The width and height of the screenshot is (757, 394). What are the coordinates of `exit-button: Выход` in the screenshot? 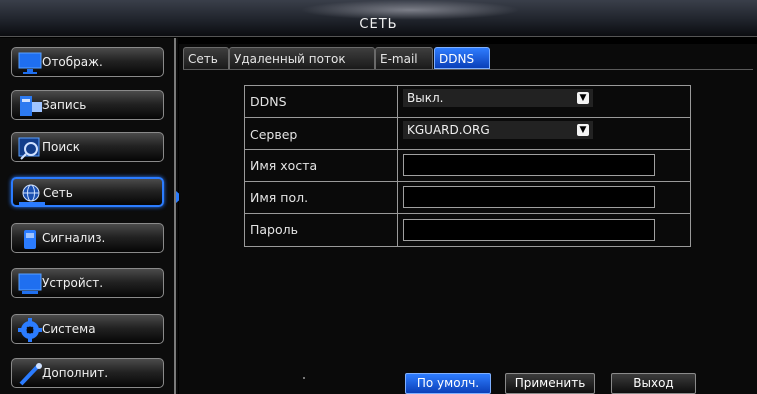 It's located at (653, 383).